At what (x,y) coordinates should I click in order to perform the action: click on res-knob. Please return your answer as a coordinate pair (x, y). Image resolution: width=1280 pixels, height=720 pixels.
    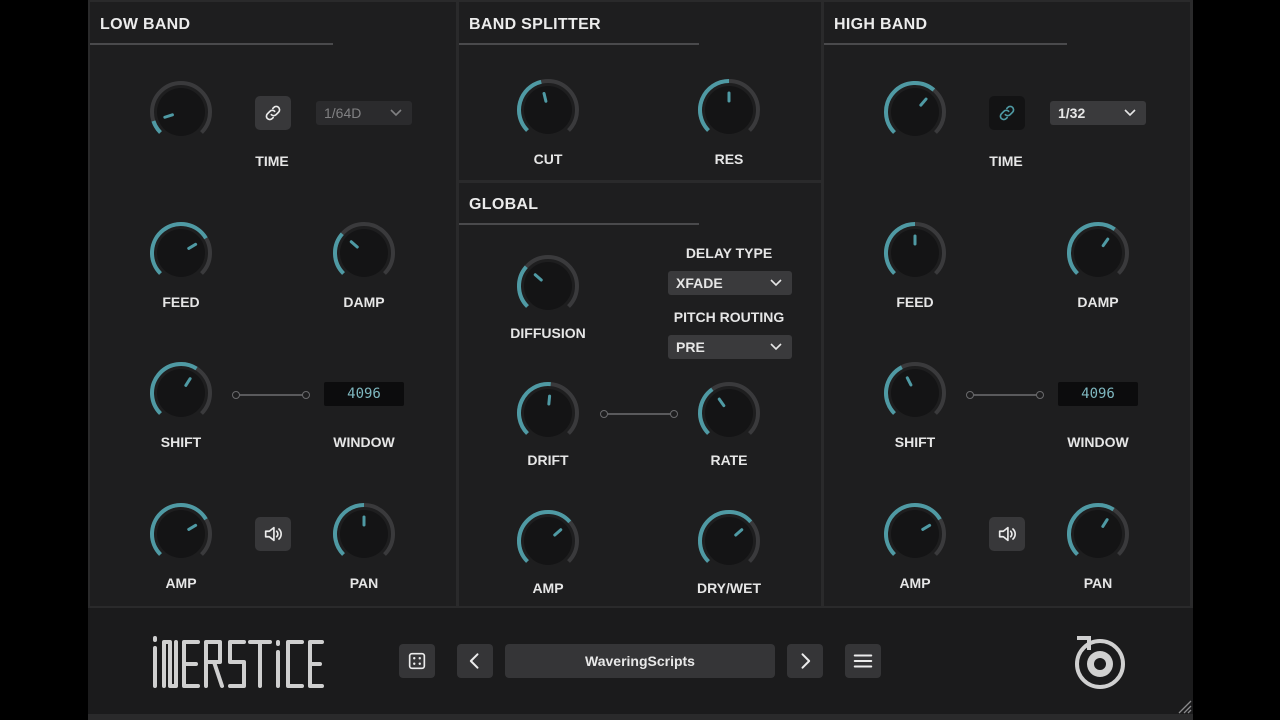
    Looking at the image, I should click on (729, 110).